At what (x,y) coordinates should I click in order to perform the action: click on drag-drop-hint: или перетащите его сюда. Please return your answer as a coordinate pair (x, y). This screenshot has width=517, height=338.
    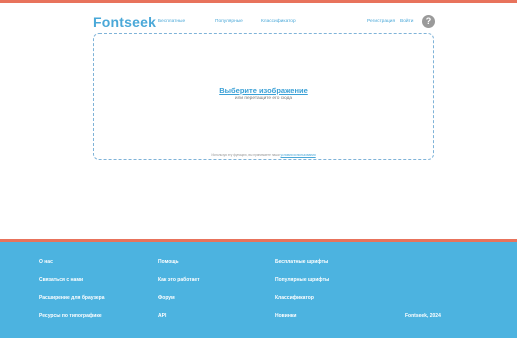
    Looking at the image, I should click on (263, 98).